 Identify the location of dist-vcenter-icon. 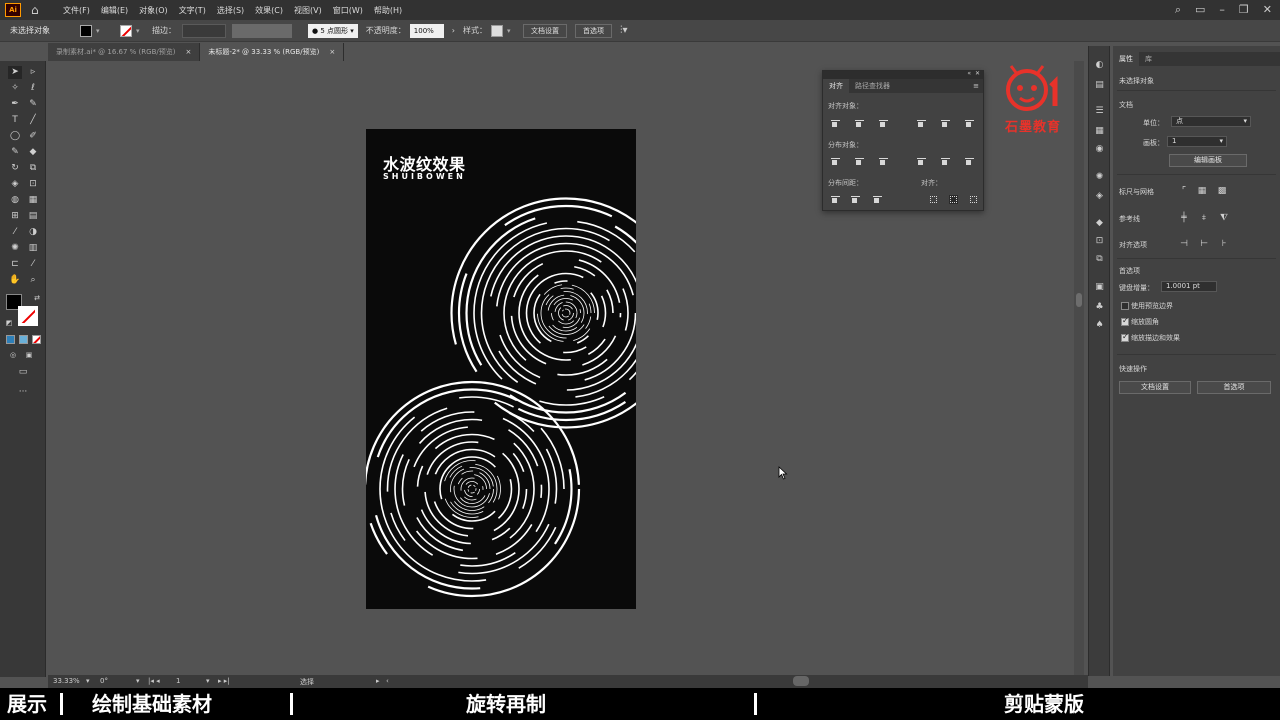
(859, 161).